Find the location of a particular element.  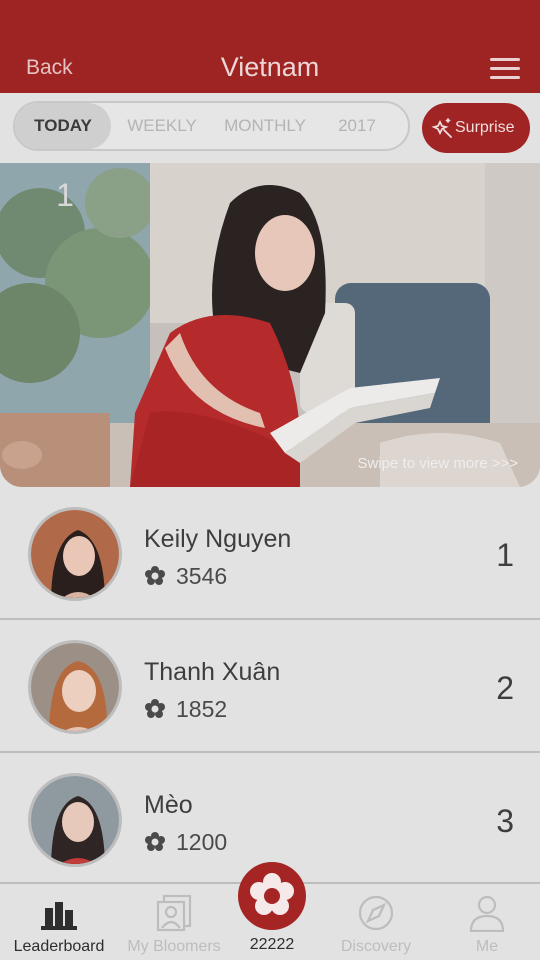

bloomer-name: Keily Nguyen is located at coordinates (218, 539).